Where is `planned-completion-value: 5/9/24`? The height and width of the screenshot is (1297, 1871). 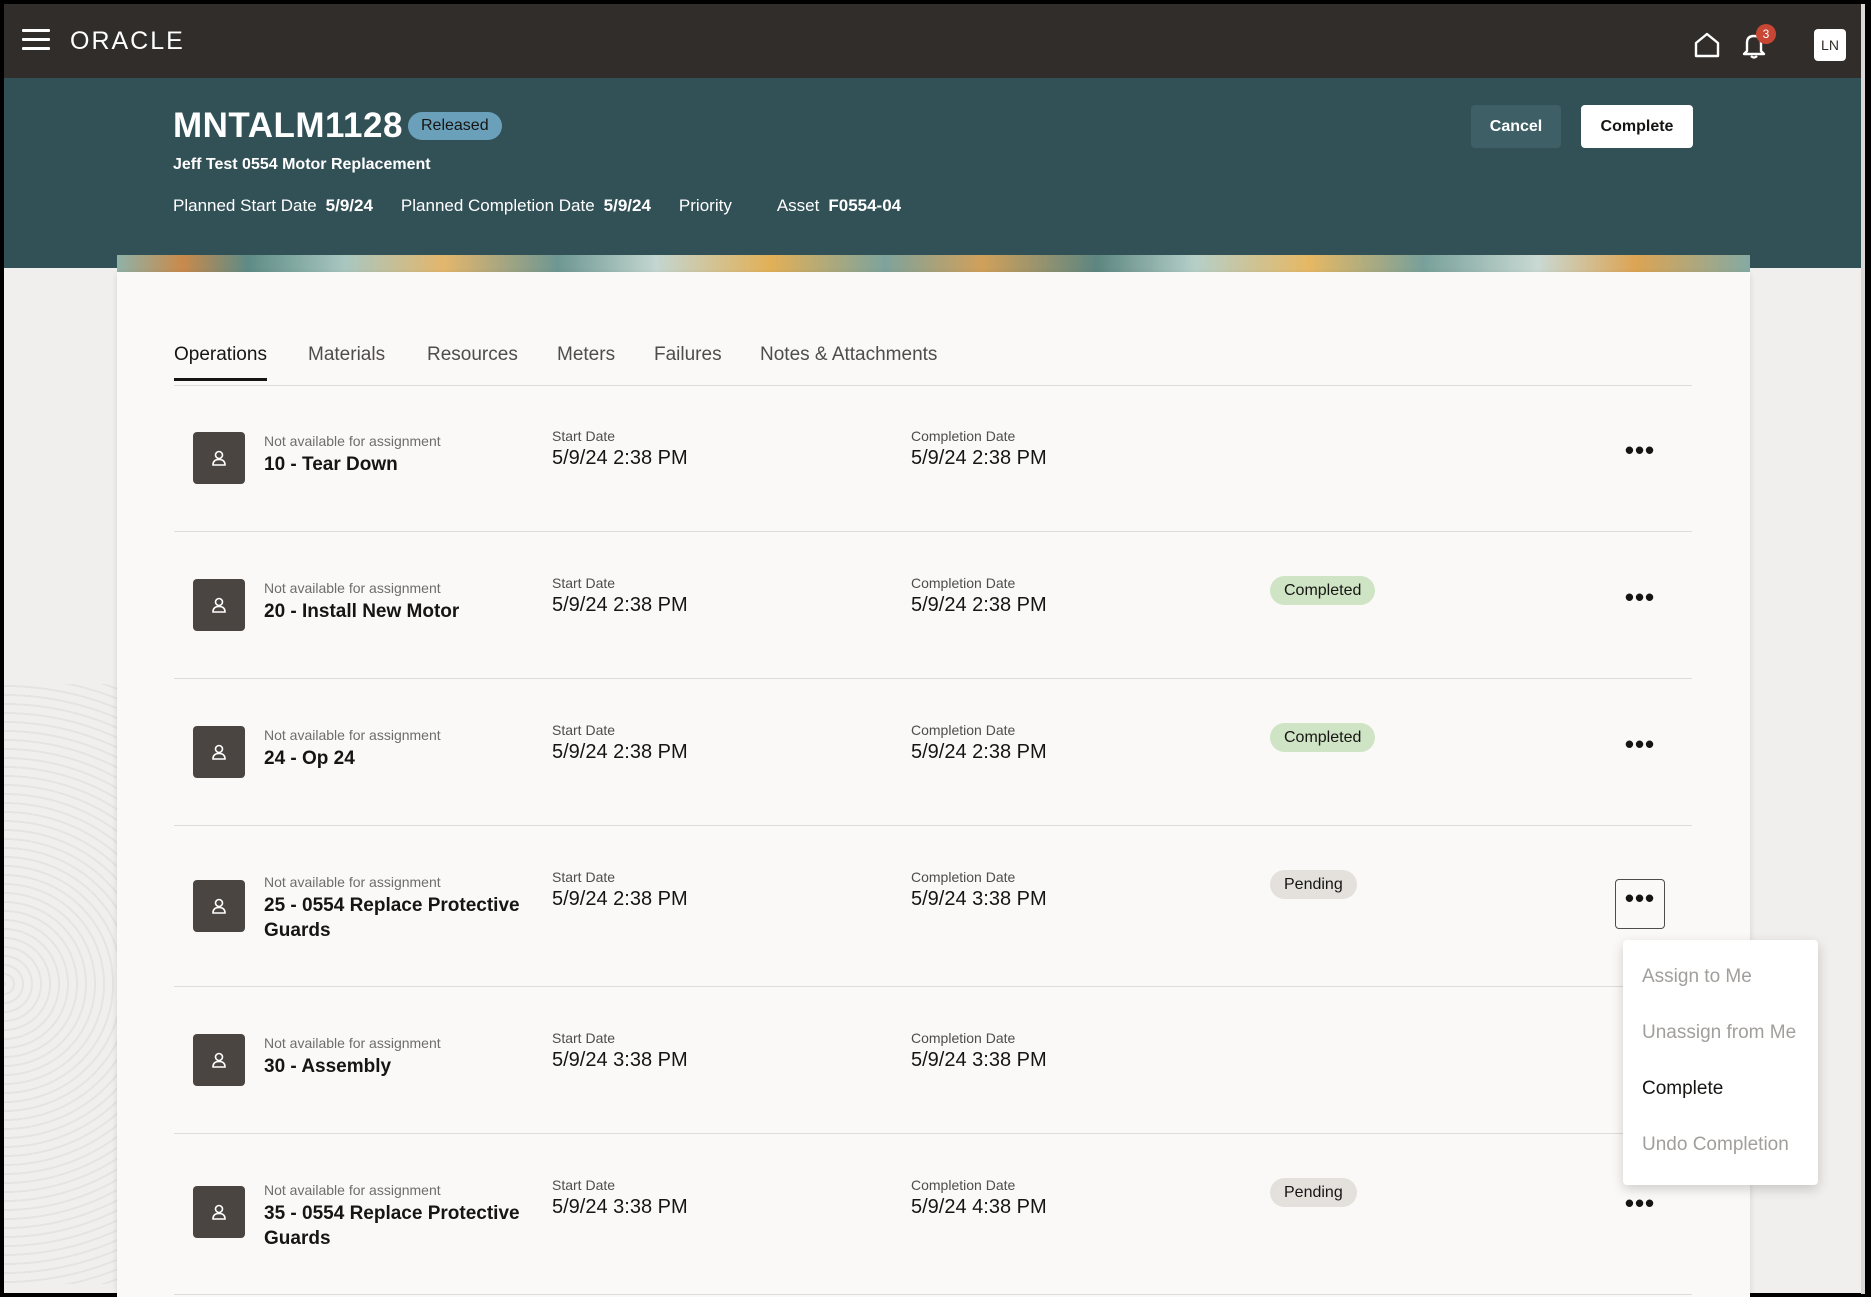 planned-completion-value: 5/9/24 is located at coordinates (627, 205).